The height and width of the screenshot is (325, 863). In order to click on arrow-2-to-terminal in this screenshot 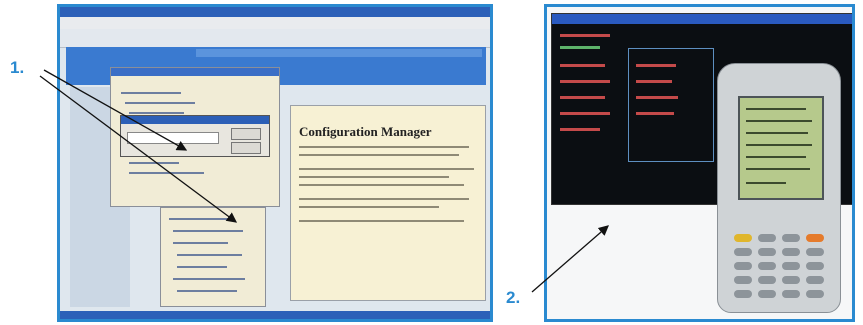, I will do `click(570, 259)`.